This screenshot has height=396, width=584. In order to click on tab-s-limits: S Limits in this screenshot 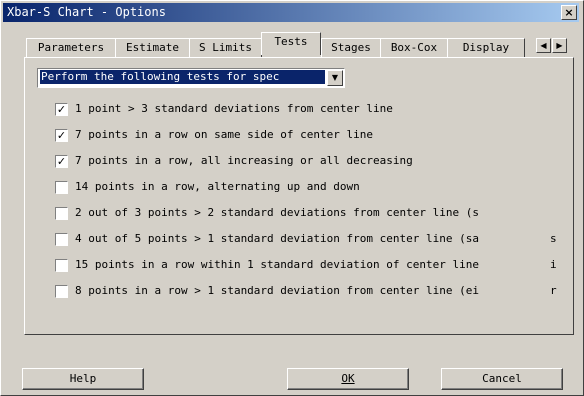, I will do `click(225, 47)`.